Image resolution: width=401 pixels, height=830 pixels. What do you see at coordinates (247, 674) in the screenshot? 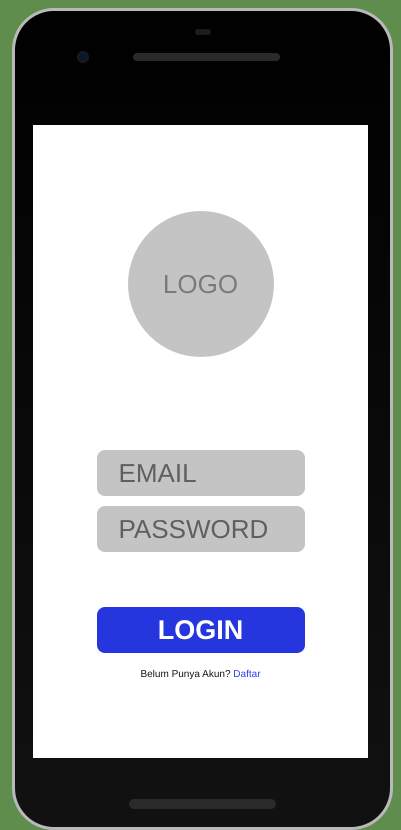
I see `register-link: Daftar` at bounding box center [247, 674].